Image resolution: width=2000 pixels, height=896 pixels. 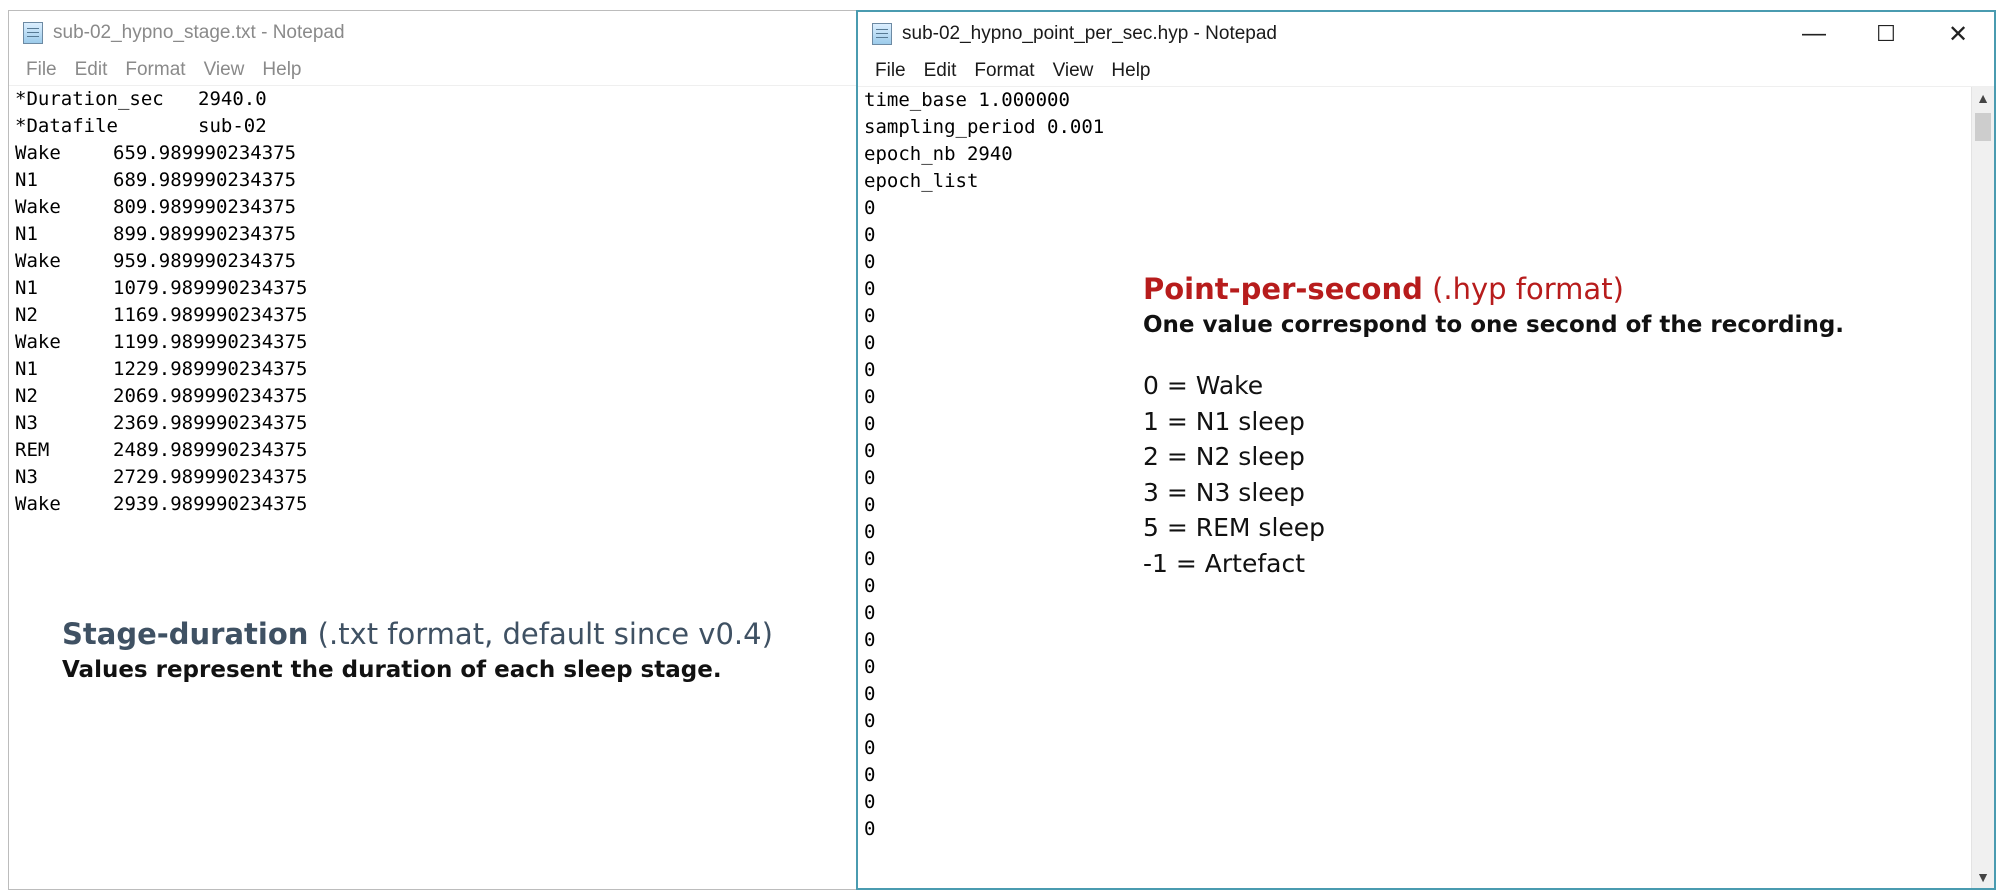 What do you see at coordinates (210, 423) in the screenshot?
I see `stage-time: 2369.989990234375` at bounding box center [210, 423].